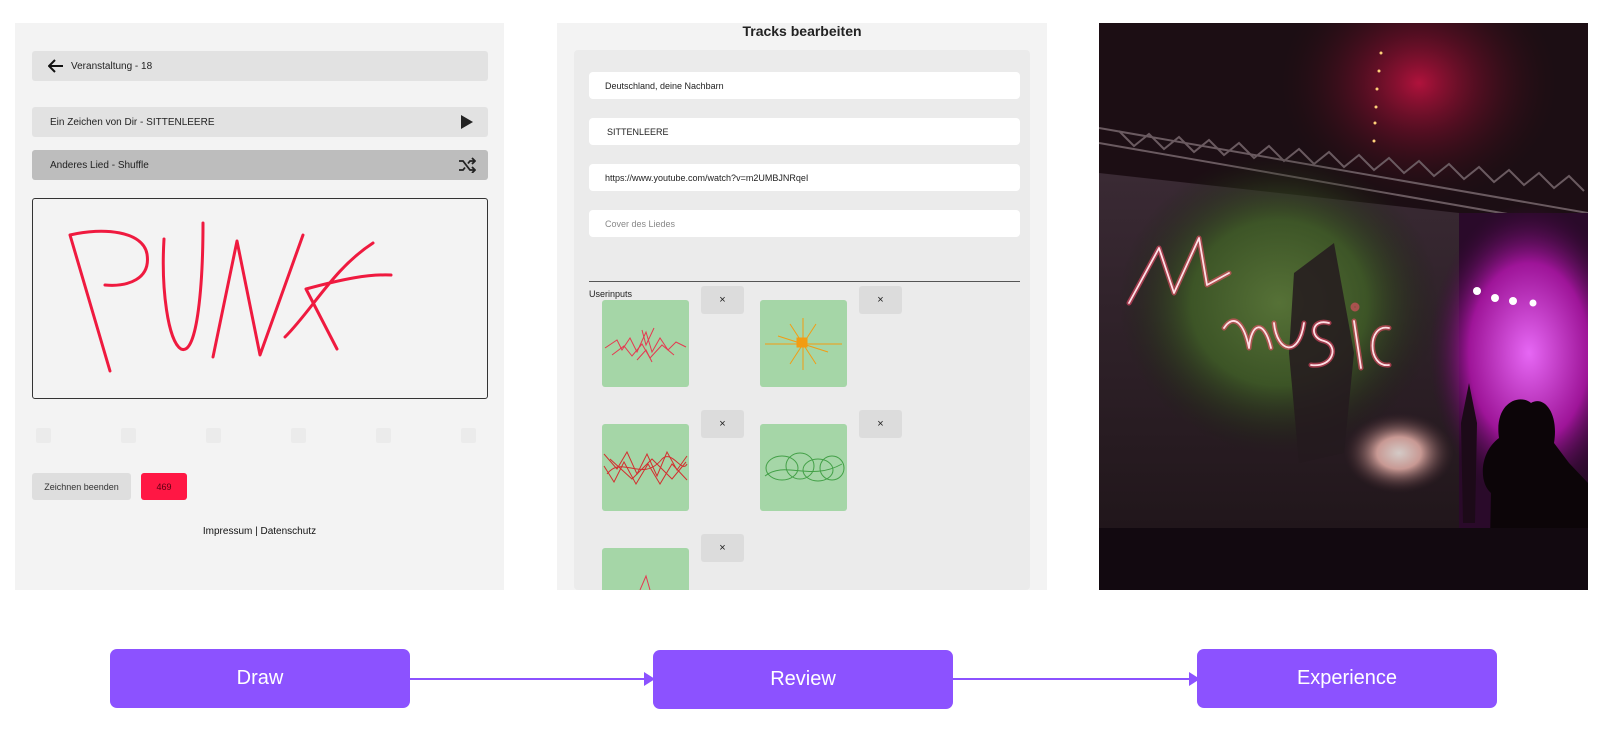  What do you see at coordinates (804, 131) in the screenshot?
I see `track-field-2: SITTENLEERE` at bounding box center [804, 131].